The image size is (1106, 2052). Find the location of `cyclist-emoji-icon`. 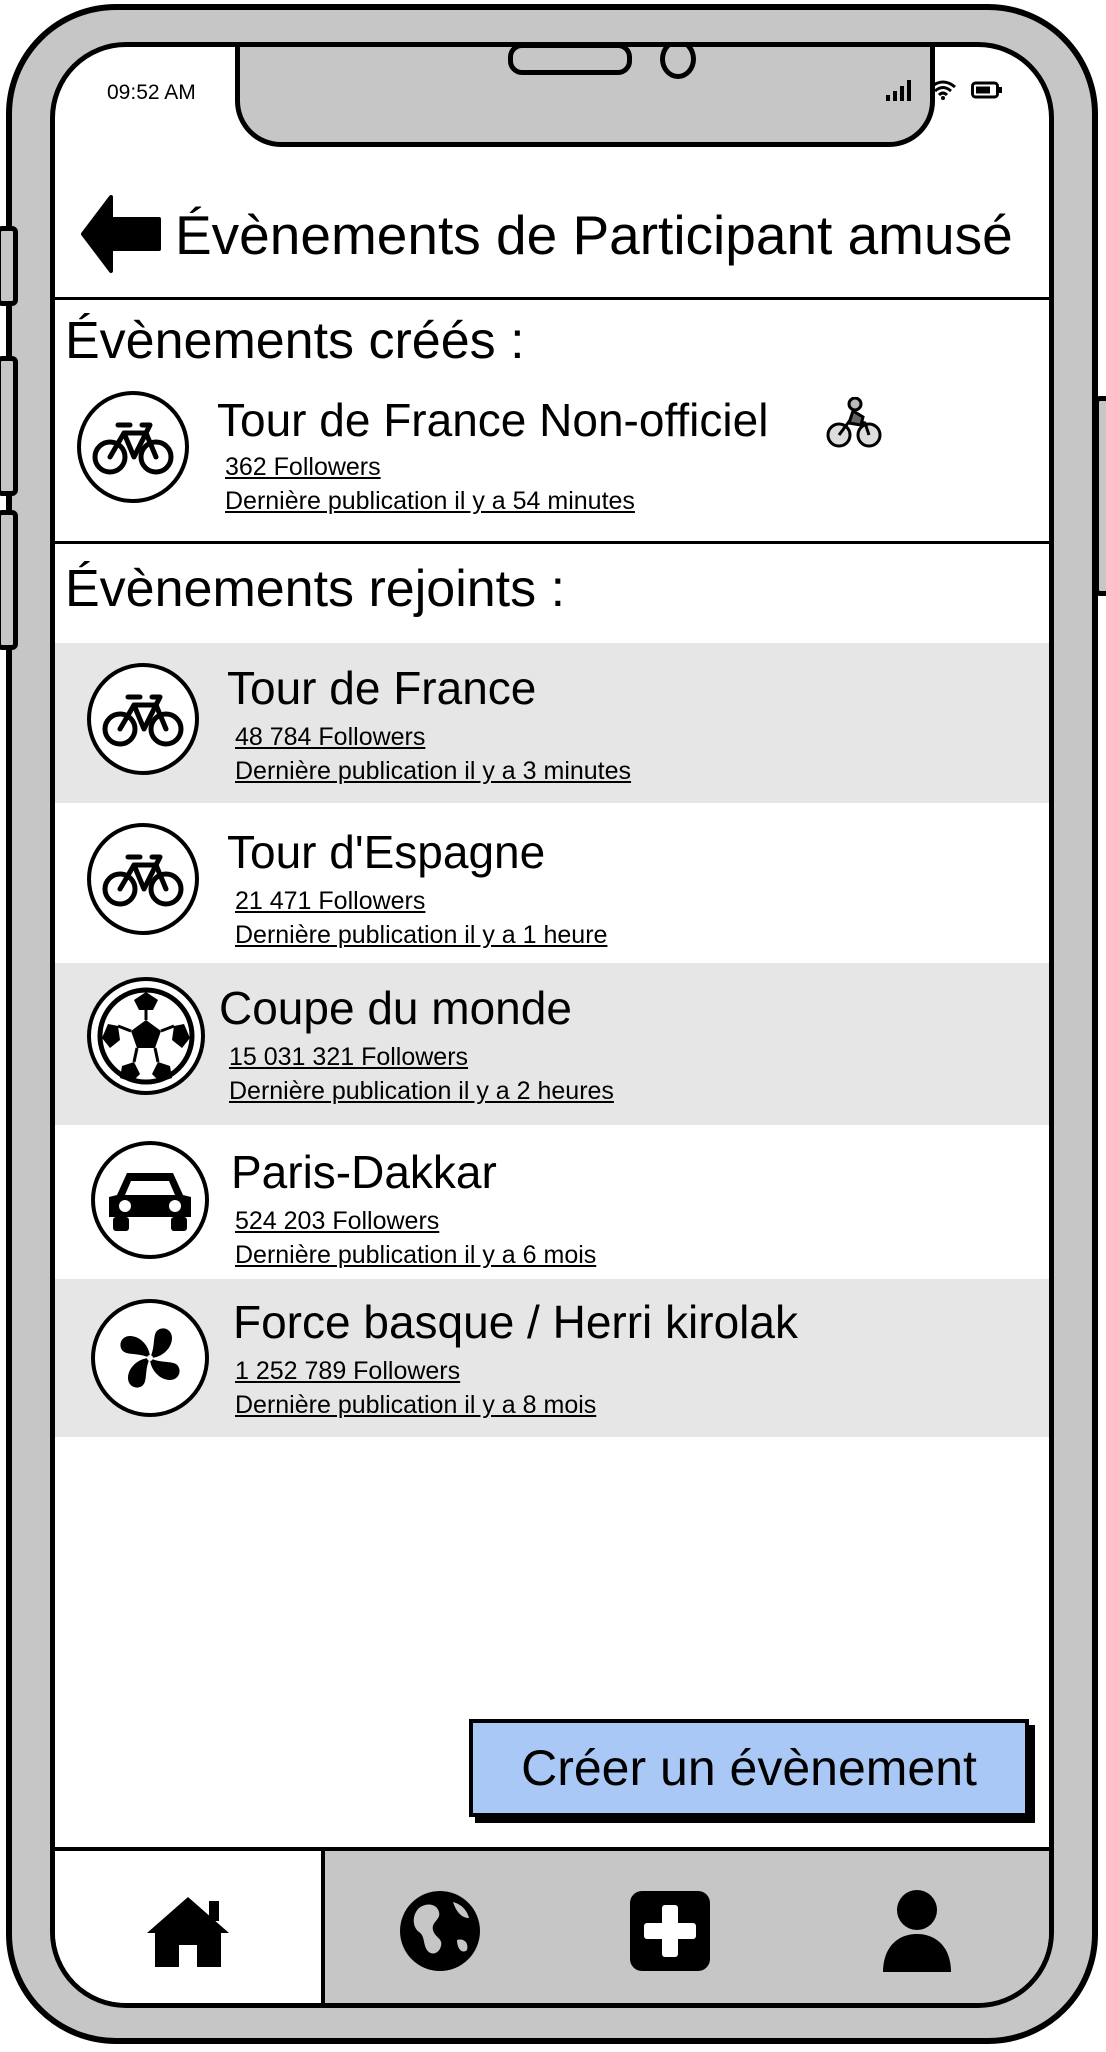

cyclist-emoji-icon is located at coordinates (854, 422).